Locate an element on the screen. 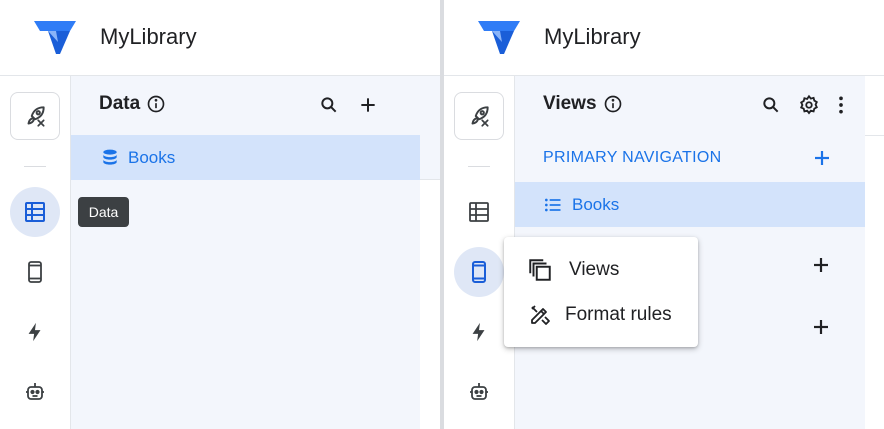  table-item-label: Books is located at coordinates (152, 157).